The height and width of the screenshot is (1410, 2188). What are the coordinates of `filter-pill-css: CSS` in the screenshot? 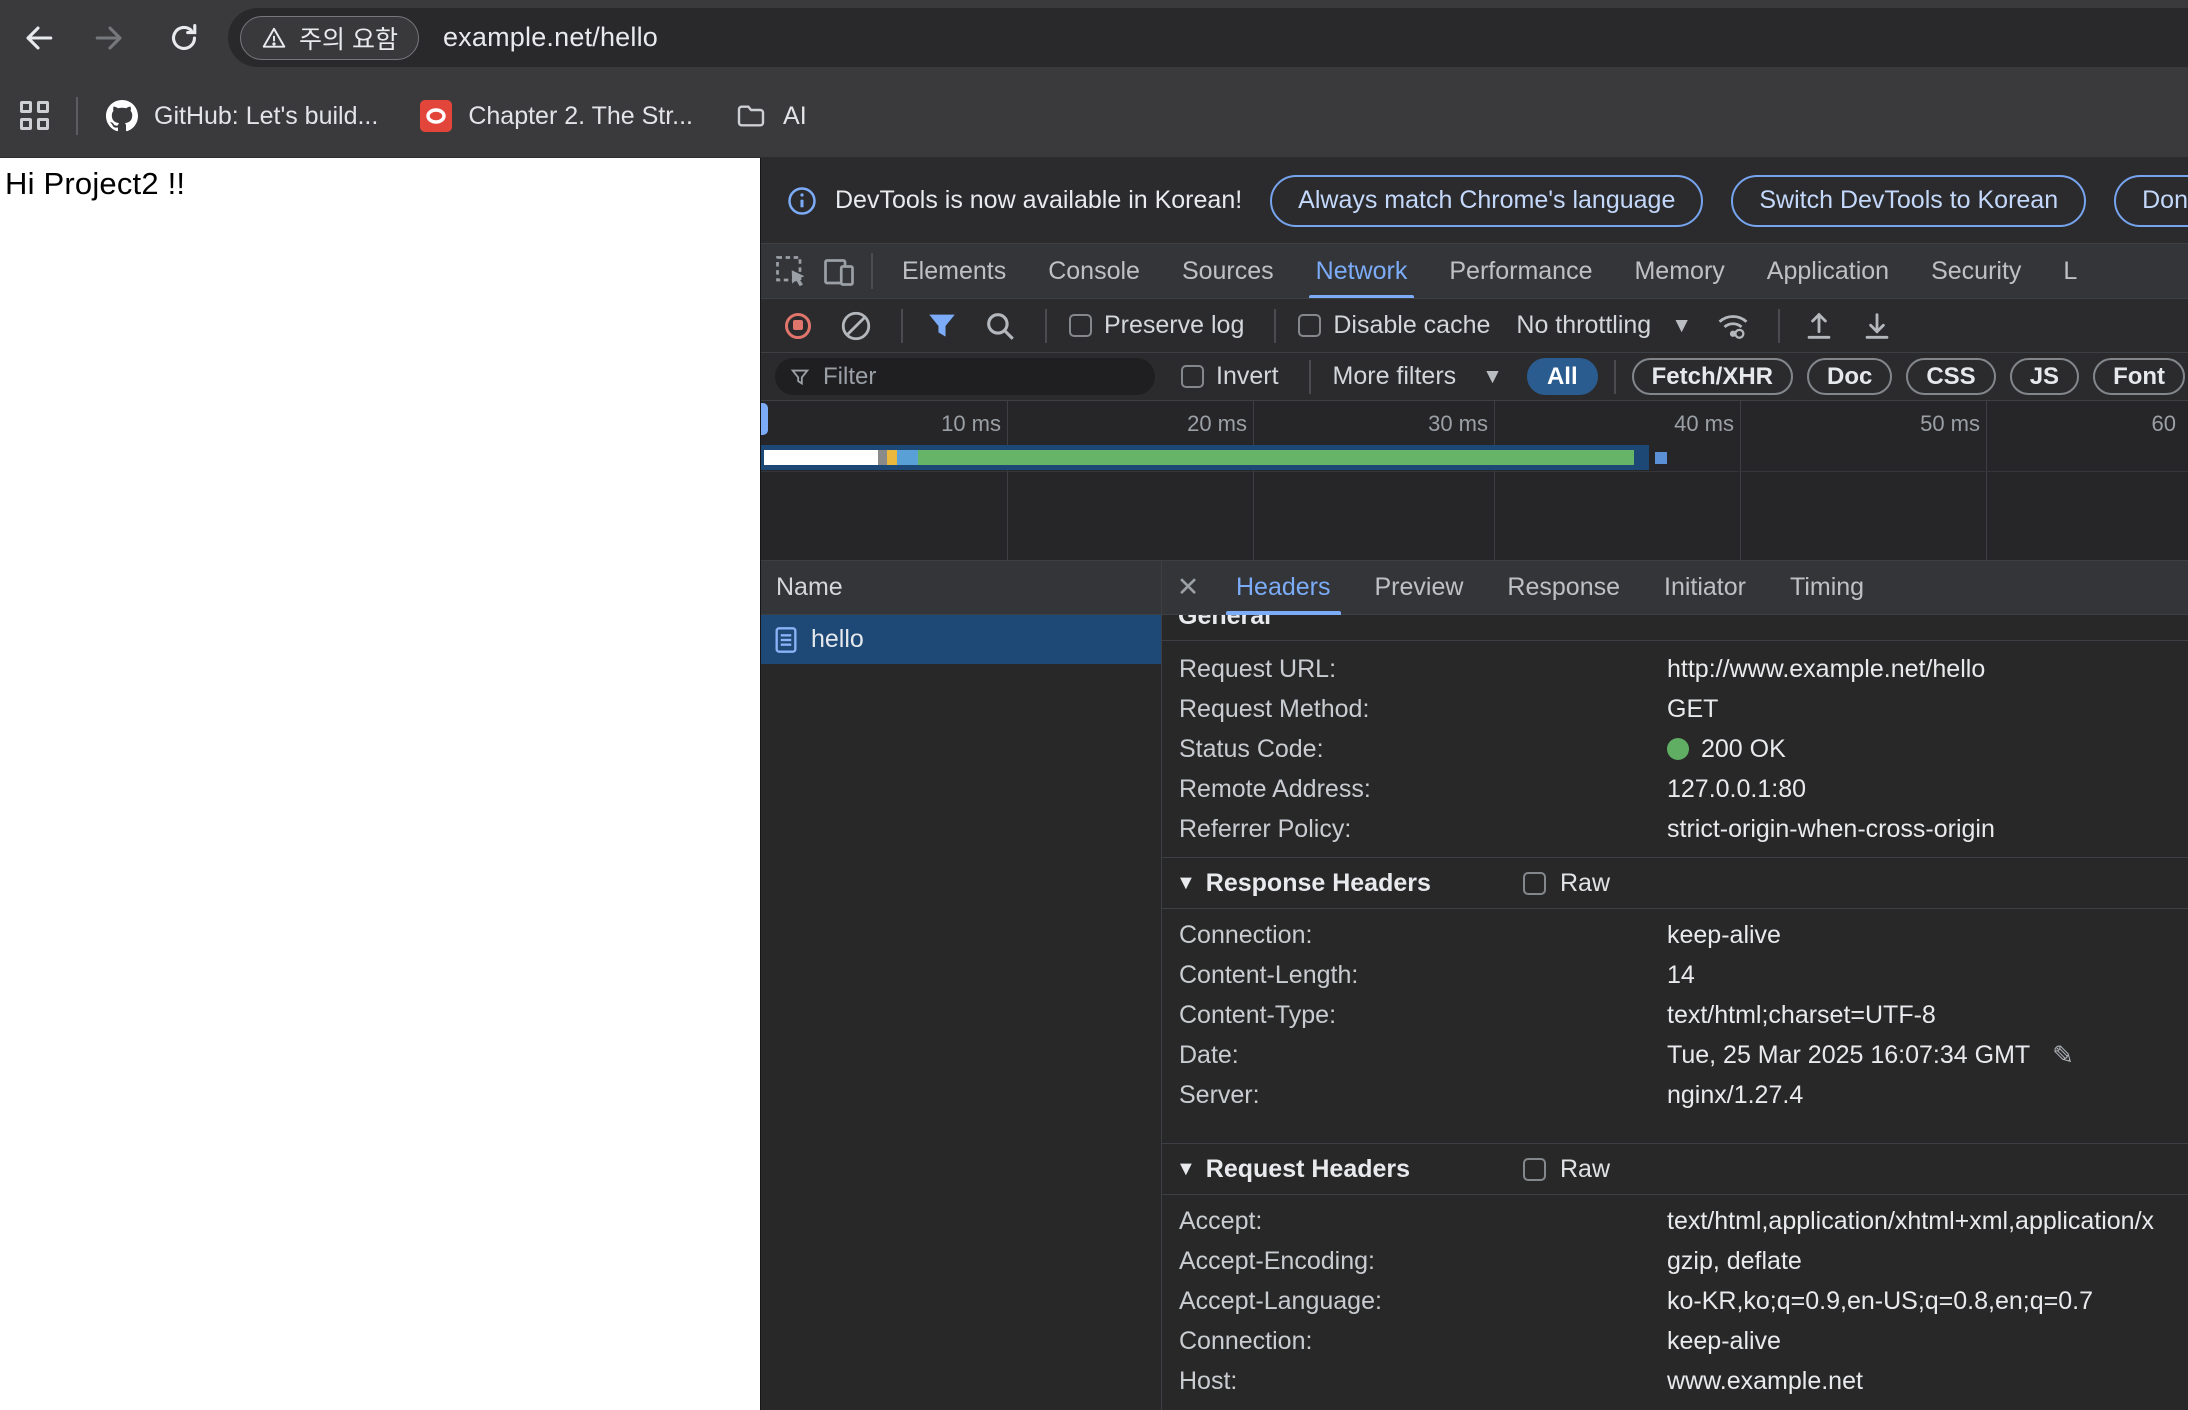 It's located at (1951, 376).